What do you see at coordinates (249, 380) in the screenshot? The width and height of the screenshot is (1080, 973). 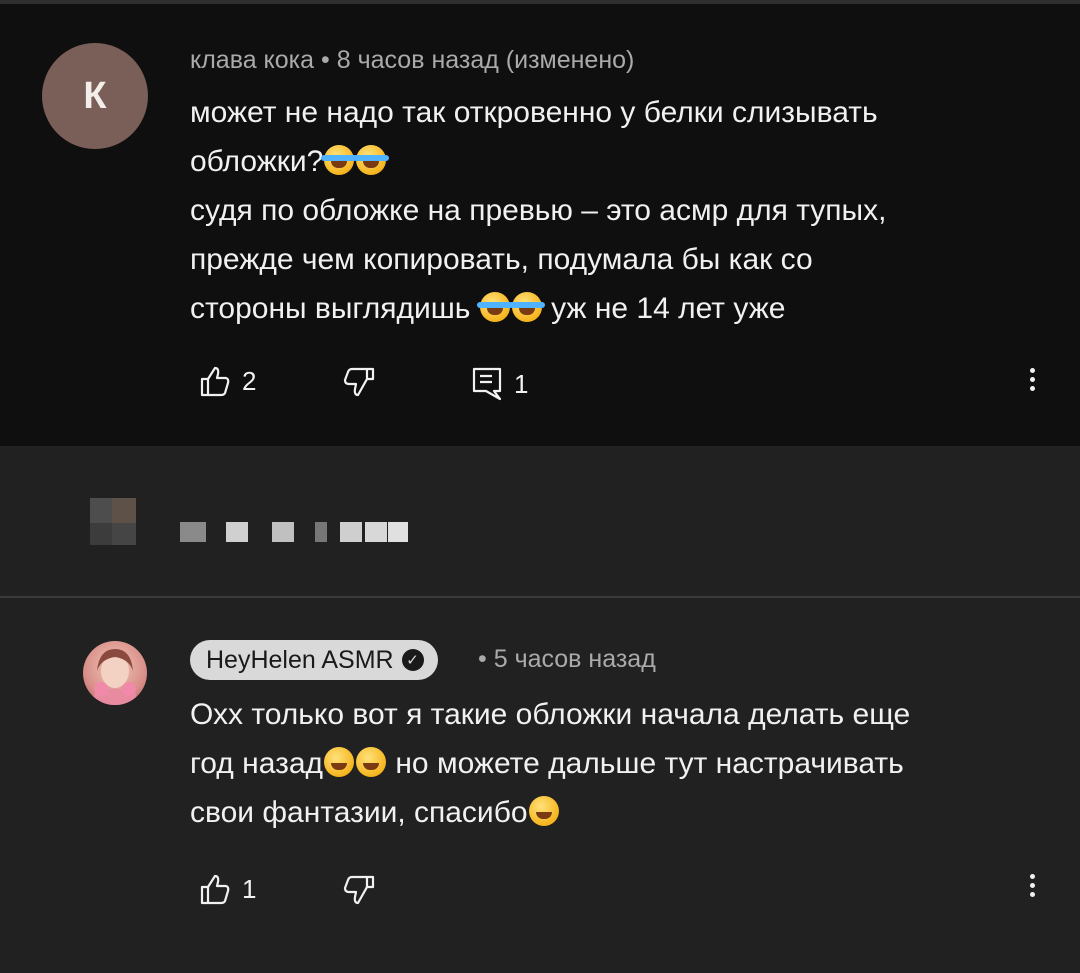 I see `like-count: 2` at bounding box center [249, 380].